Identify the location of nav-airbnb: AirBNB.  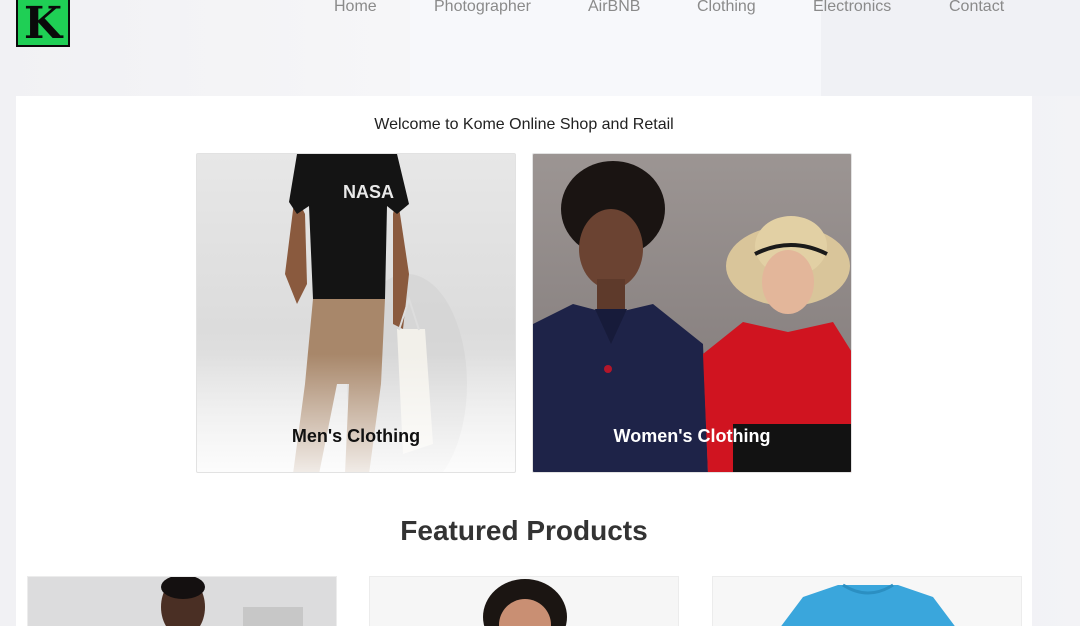
(614, 8).